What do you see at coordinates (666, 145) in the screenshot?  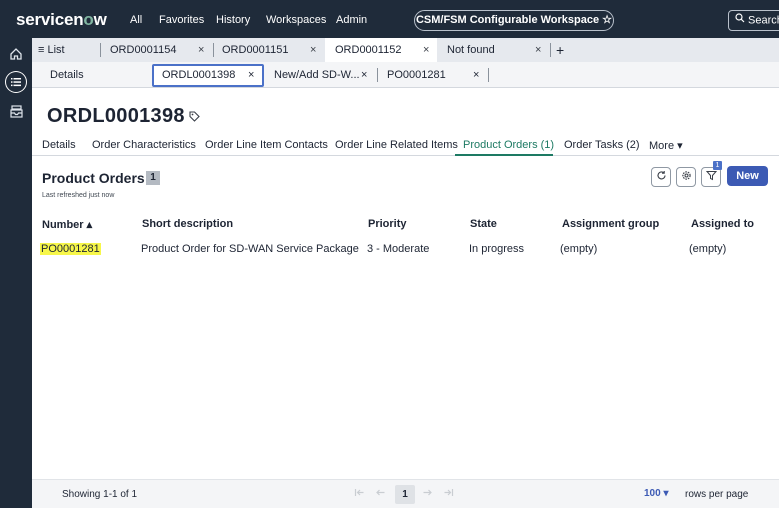 I see `more-tabs-dropdown: More ▾` at bounding box center [666, 145].